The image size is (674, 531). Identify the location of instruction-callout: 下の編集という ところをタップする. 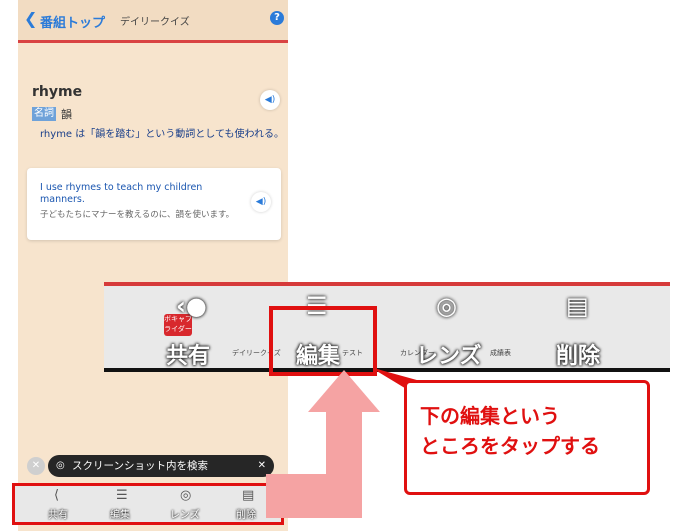
(527, 437).